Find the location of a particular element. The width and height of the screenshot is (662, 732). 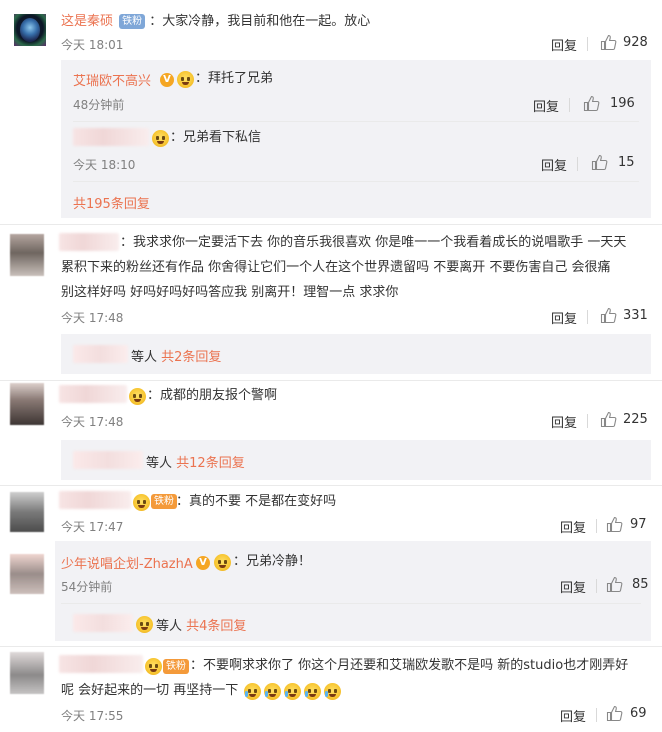

subreply-text: ：兄弟看下私信 is located at coordinates (216, 137).